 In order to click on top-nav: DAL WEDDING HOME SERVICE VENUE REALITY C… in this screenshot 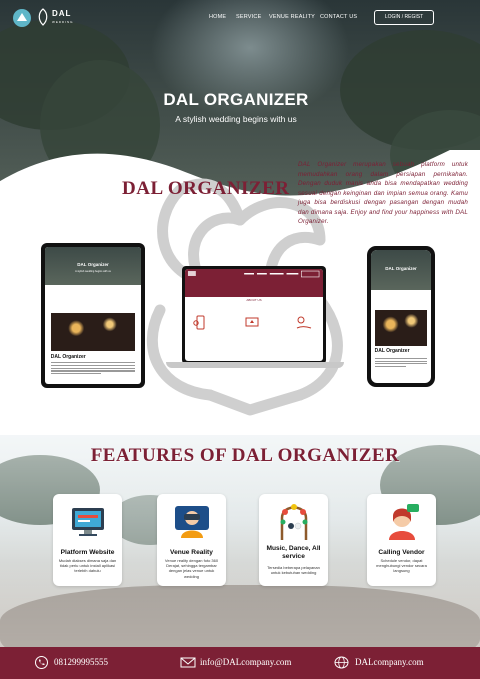, I will do `click(240, 18)`.